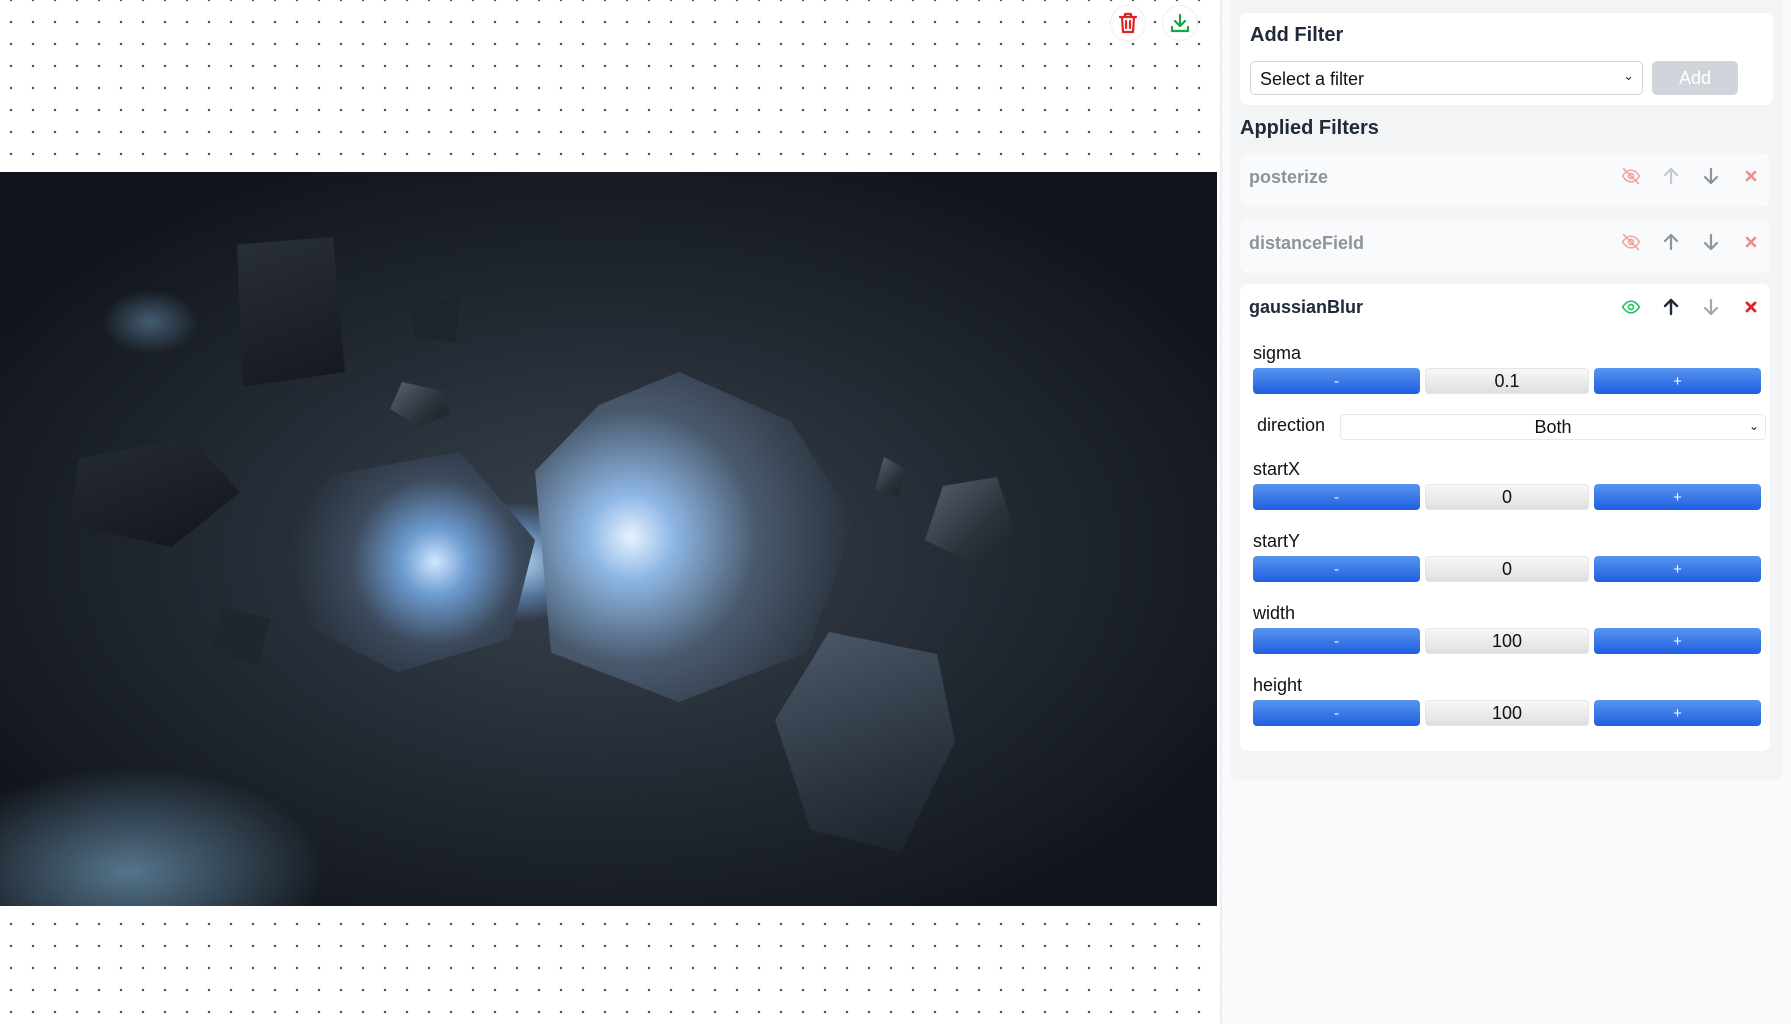 This screenshot has width=1791, height=1024. What do you see at coordinates (1336, 713) in the screenshot?
I see `height-decrement-button: -` at bounding box center [1336, 713].